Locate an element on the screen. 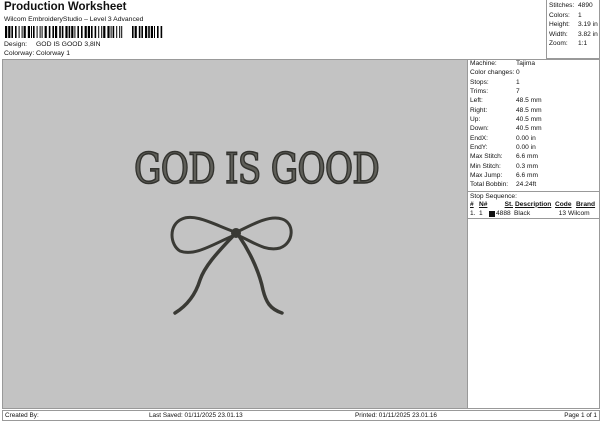 This screenshot has height=424, width=600. detail-row: EndY: 0.00 in is located at coordinates (533, 148).